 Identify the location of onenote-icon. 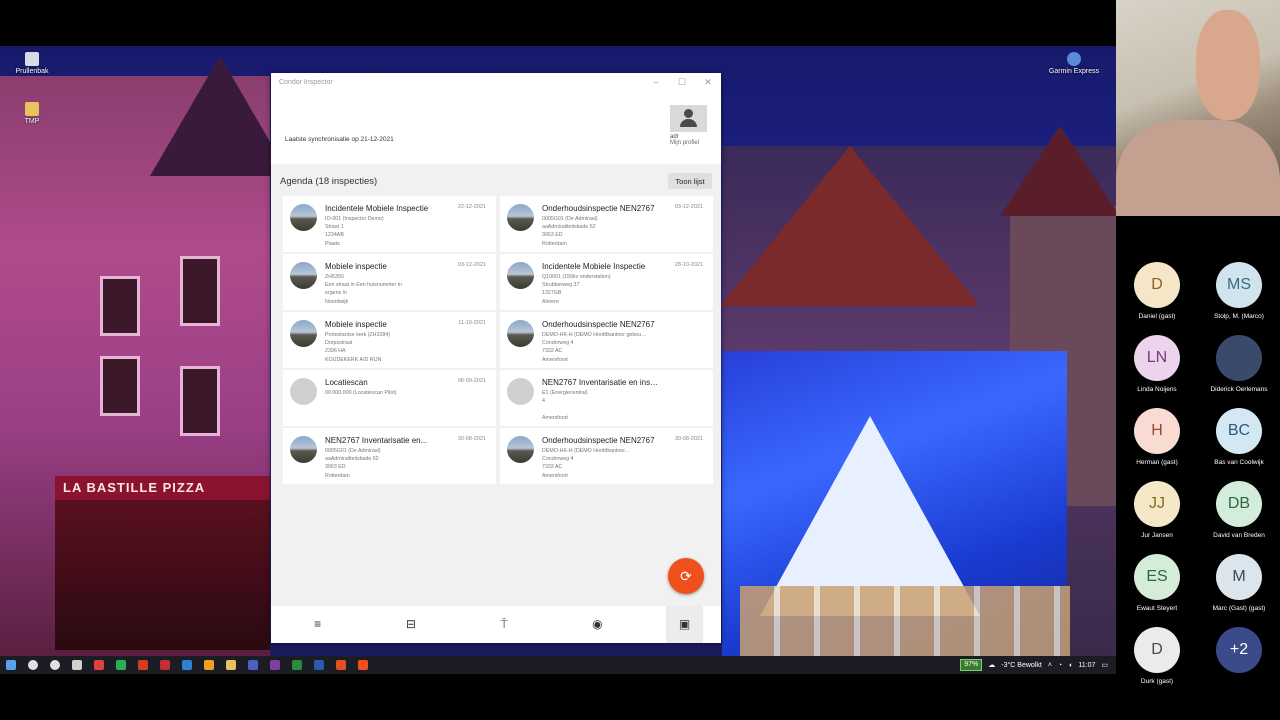
(275, 665).